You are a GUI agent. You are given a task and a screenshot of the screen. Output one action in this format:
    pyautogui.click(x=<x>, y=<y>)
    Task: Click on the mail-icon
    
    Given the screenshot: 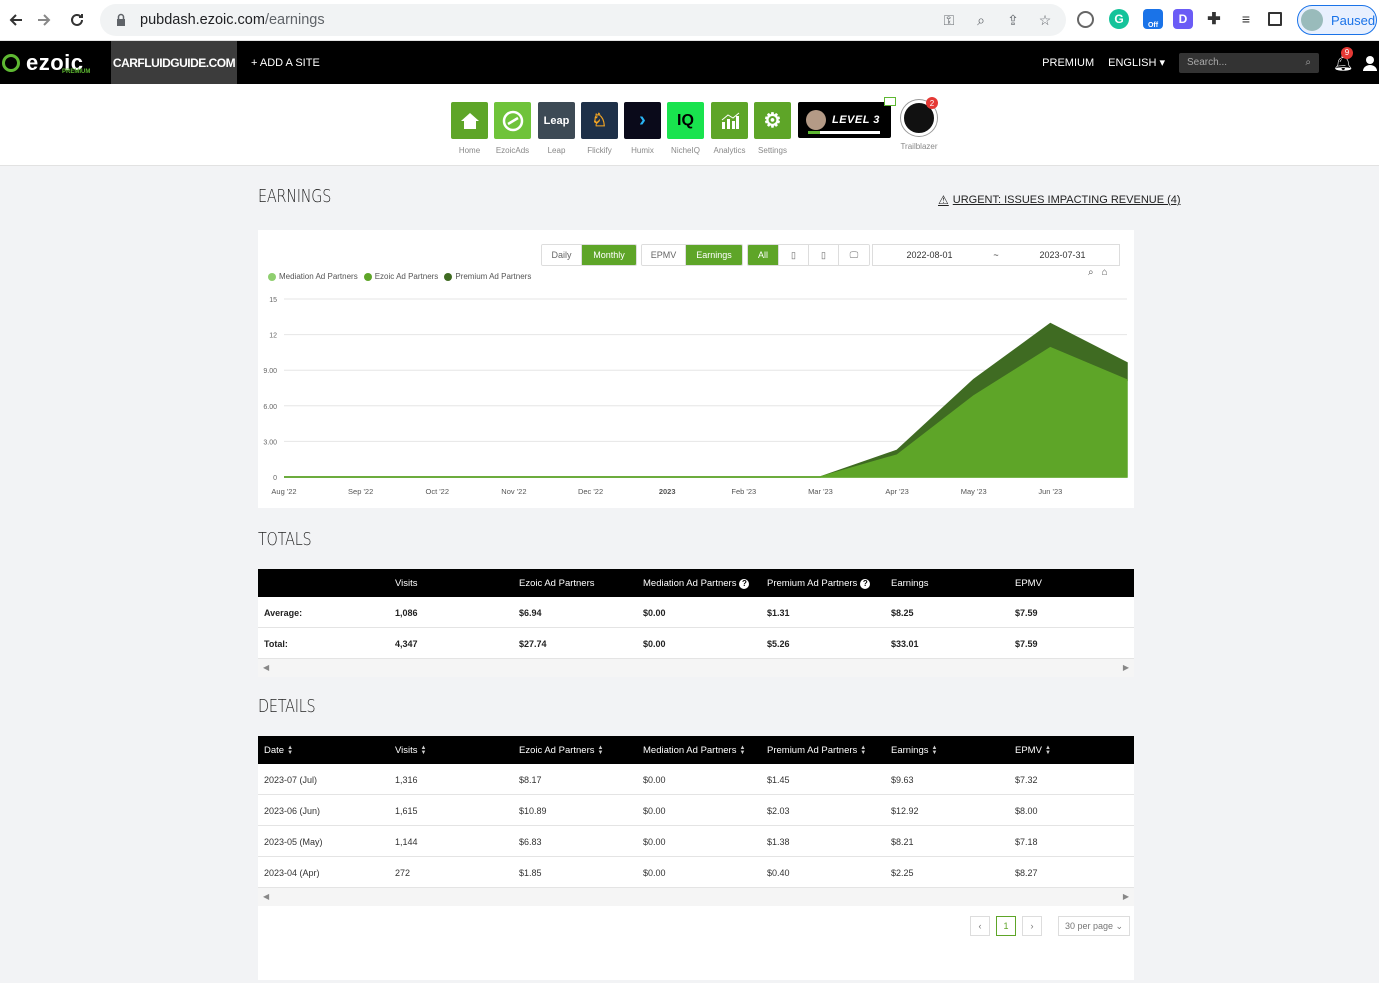 What is the action you would take?
    pyautogui.click(x=890, y=101)
    